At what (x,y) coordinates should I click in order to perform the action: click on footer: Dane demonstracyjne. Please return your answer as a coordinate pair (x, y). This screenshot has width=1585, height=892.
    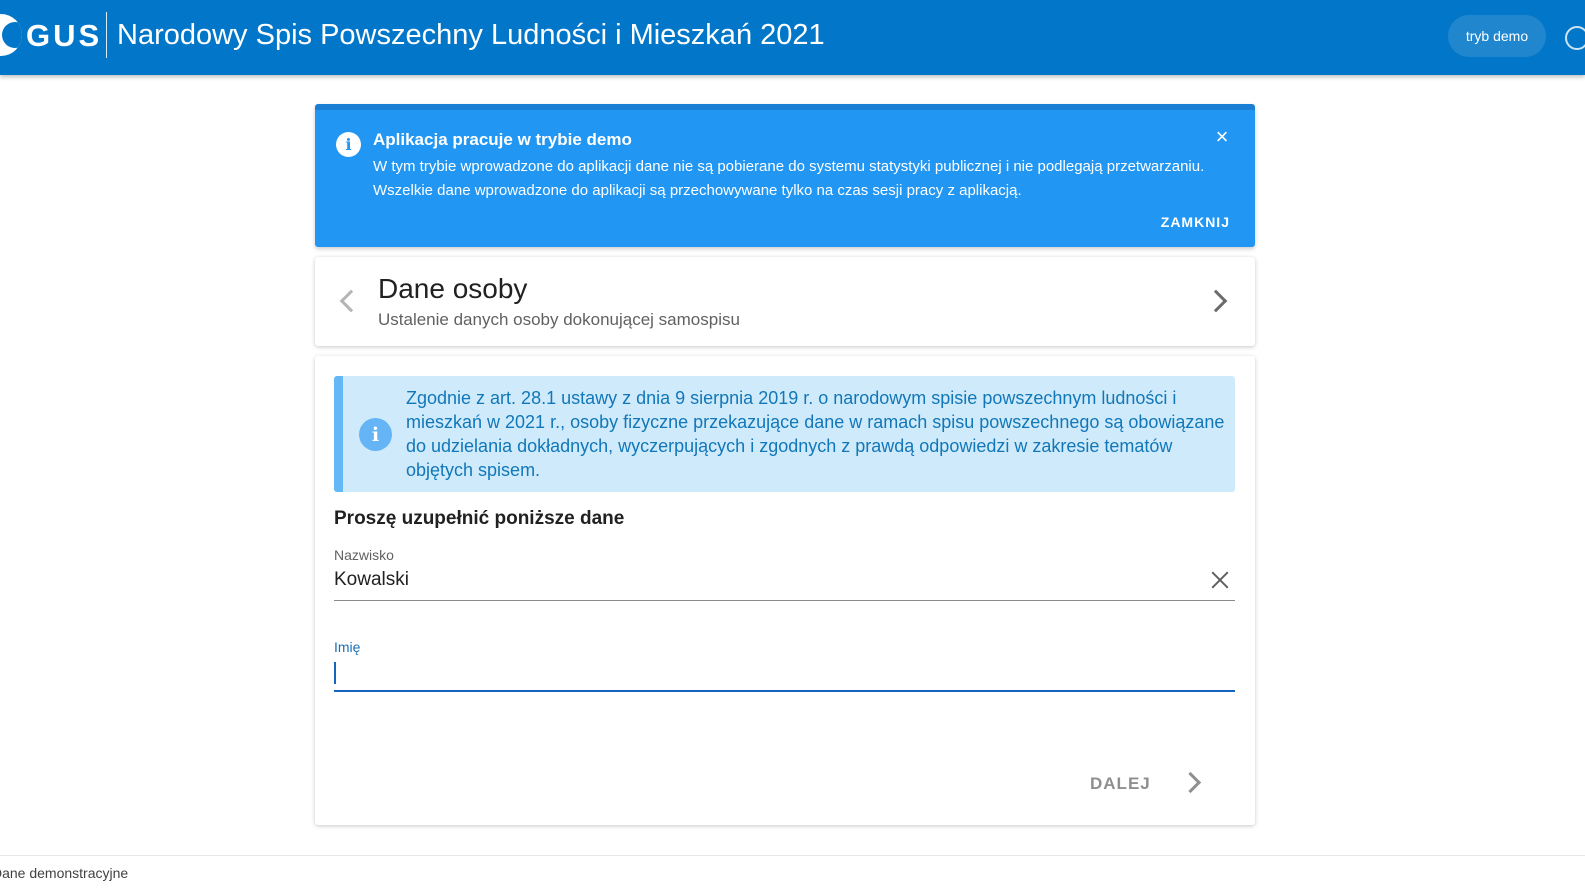
    Looking at the image, I should click on (792, 873).